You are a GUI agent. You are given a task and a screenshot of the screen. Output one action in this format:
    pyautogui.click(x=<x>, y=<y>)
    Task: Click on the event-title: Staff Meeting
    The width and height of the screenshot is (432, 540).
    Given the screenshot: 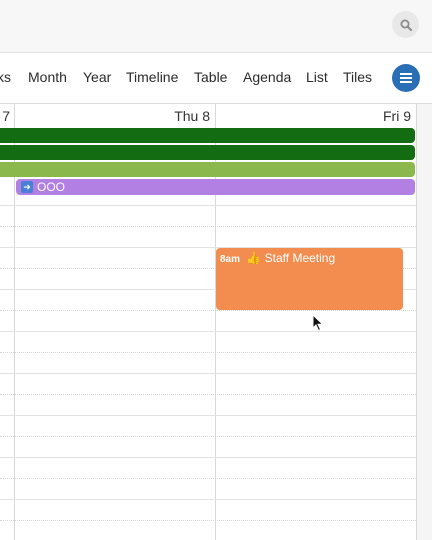 What is the action you would take?
    pyautogui.click(x=300, y=258)
    